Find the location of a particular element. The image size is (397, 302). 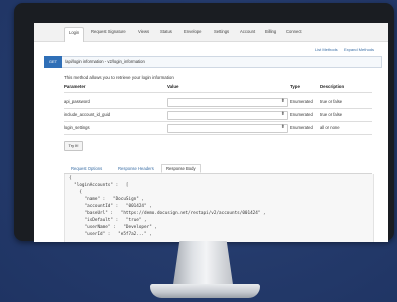

nav-tab-login: Login is located at coordinates (74, 34).